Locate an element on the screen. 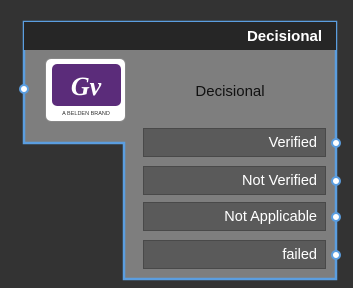 This screenshot has height=288, width=353. output-verified: Verified is located at coordinates (234, 142).